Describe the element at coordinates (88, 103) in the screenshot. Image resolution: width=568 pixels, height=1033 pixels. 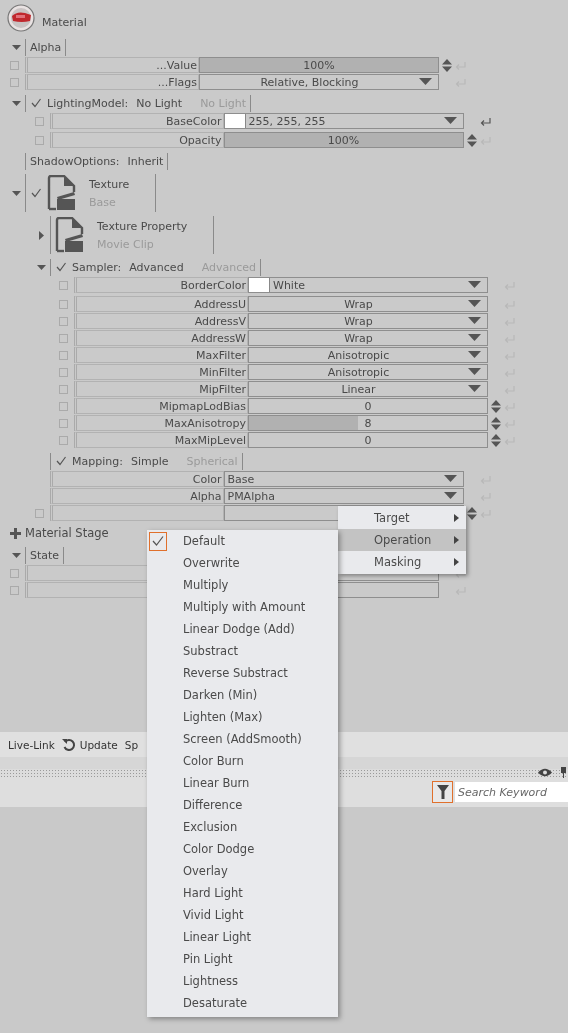
I see `group-label: LightingModel:` at that location.